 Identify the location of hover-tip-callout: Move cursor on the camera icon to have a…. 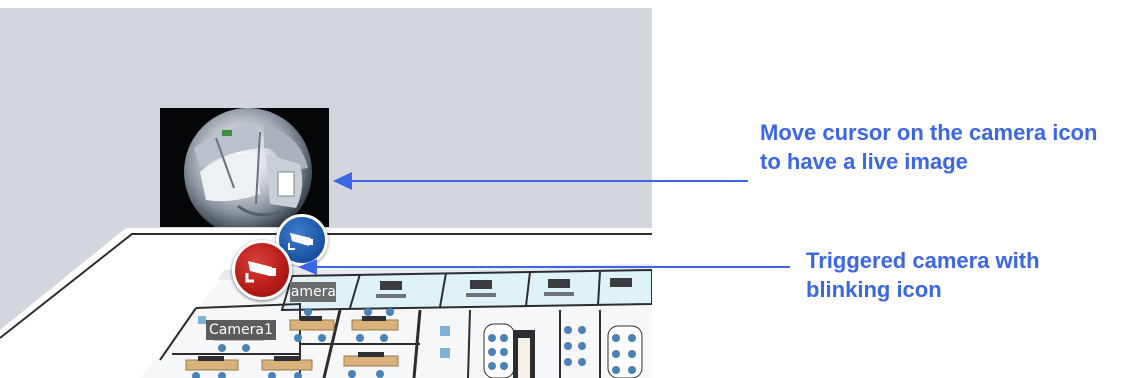
(929, 147).